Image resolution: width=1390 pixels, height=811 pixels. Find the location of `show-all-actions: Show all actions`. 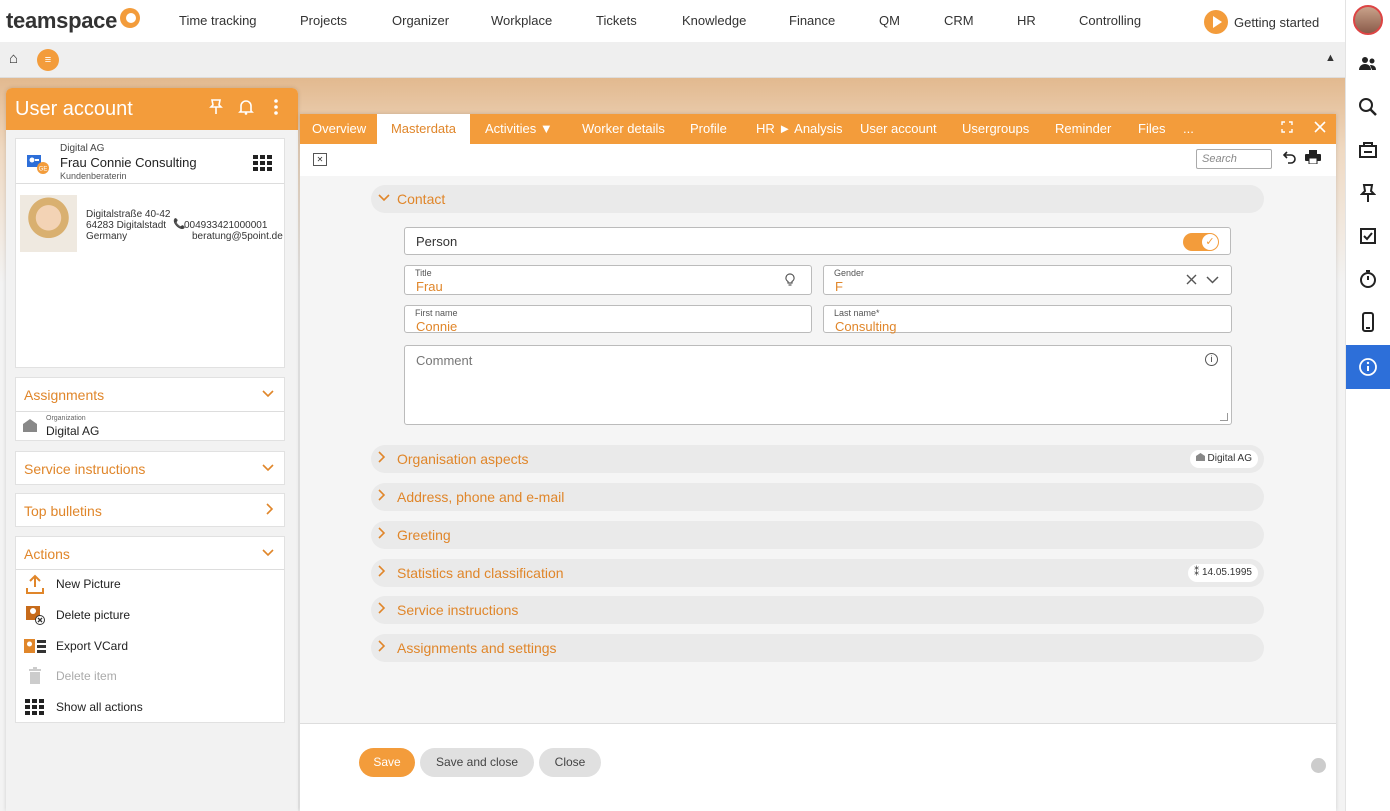

show-all-actions: Show all actions is located at coordinates (83, 707).